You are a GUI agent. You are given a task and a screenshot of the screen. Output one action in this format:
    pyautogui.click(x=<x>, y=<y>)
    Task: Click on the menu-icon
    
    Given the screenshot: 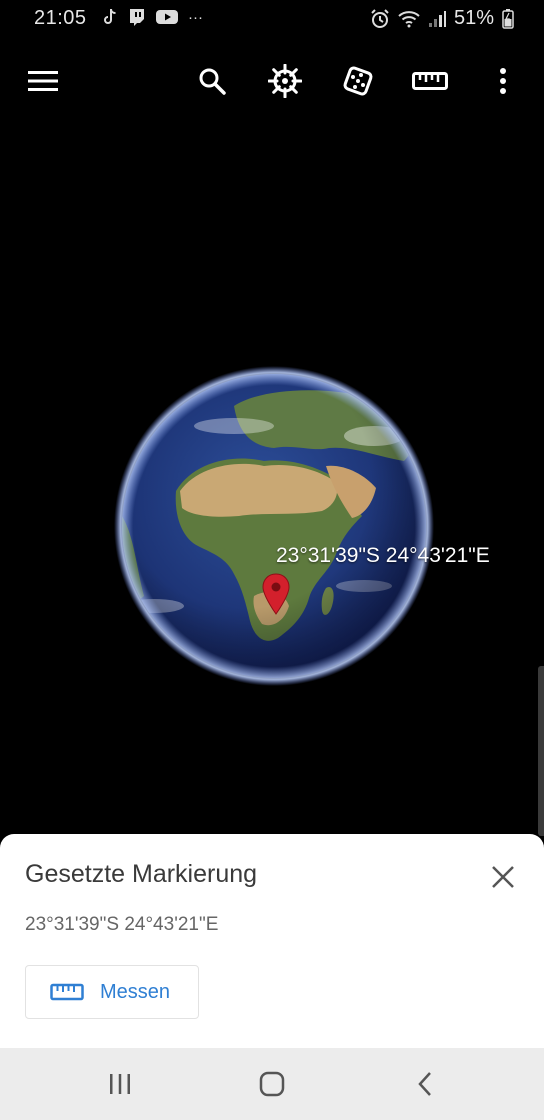 What is the action you would take?
    pyautogui.click(x=43, y=81)
    